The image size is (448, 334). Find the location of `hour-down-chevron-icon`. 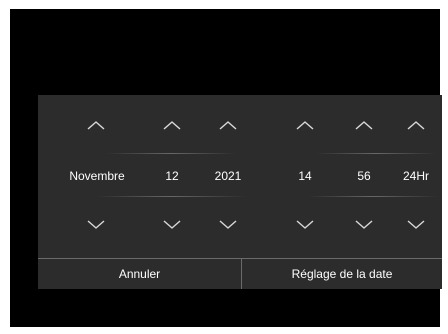

hour-down-chevron-icon is located at coordinates (305, 225).